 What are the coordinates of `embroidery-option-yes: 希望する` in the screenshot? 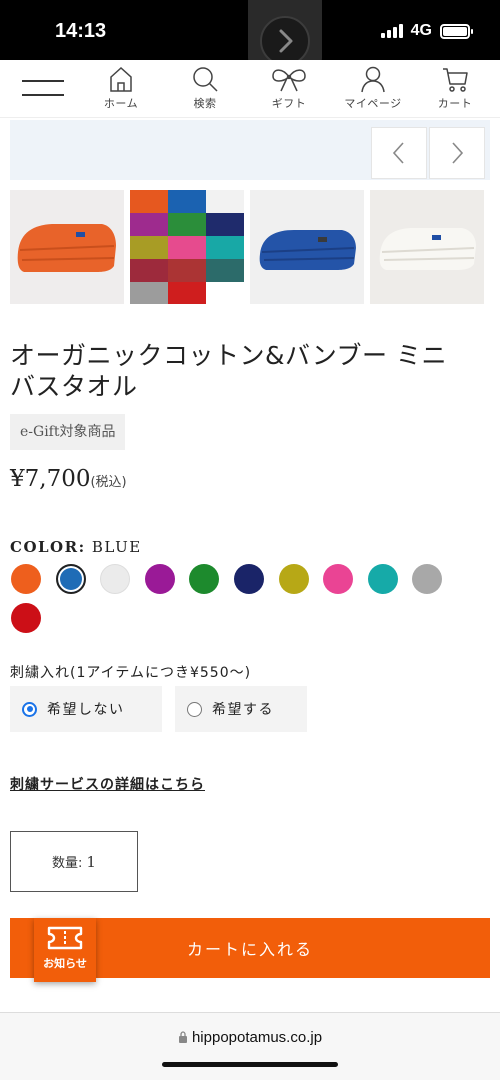 It's located at (241, 709).